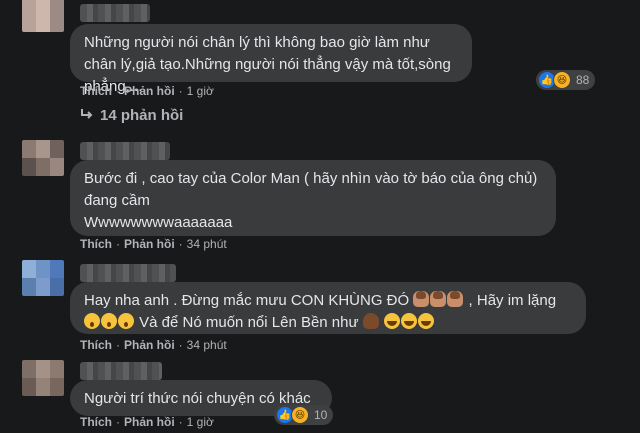 Image resolution: width=640 pixels, height=433 pixels. I want to click on reaction-count: 88, so click(583, 80).